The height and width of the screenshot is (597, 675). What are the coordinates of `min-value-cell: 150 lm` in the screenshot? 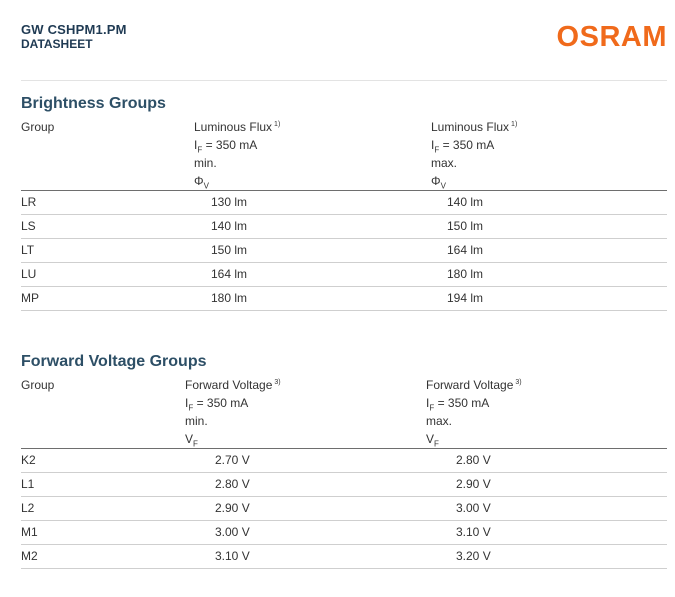 It's located at (229, 250).